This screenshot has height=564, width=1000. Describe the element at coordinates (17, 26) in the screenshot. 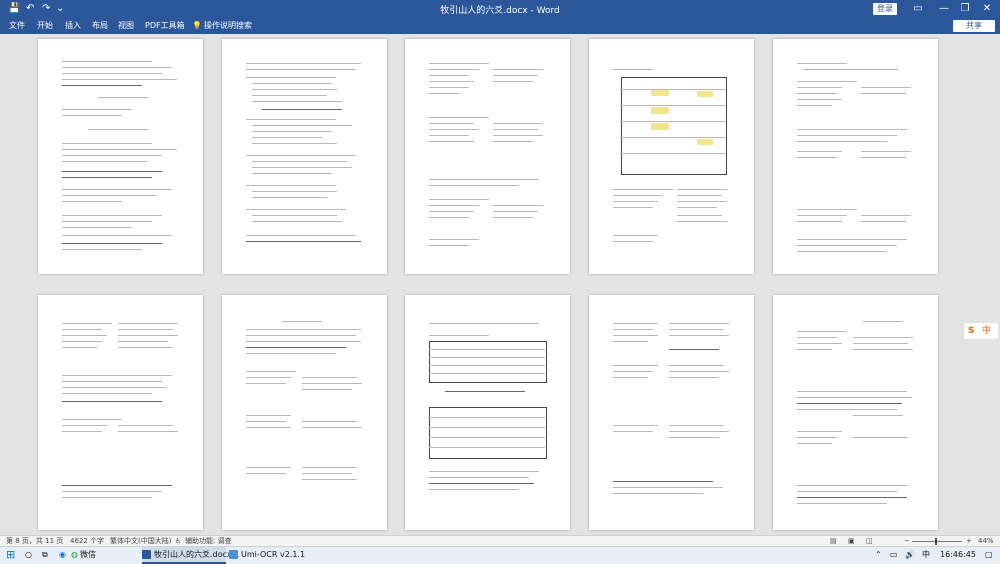

I see `tab-file: 文件` at that location.